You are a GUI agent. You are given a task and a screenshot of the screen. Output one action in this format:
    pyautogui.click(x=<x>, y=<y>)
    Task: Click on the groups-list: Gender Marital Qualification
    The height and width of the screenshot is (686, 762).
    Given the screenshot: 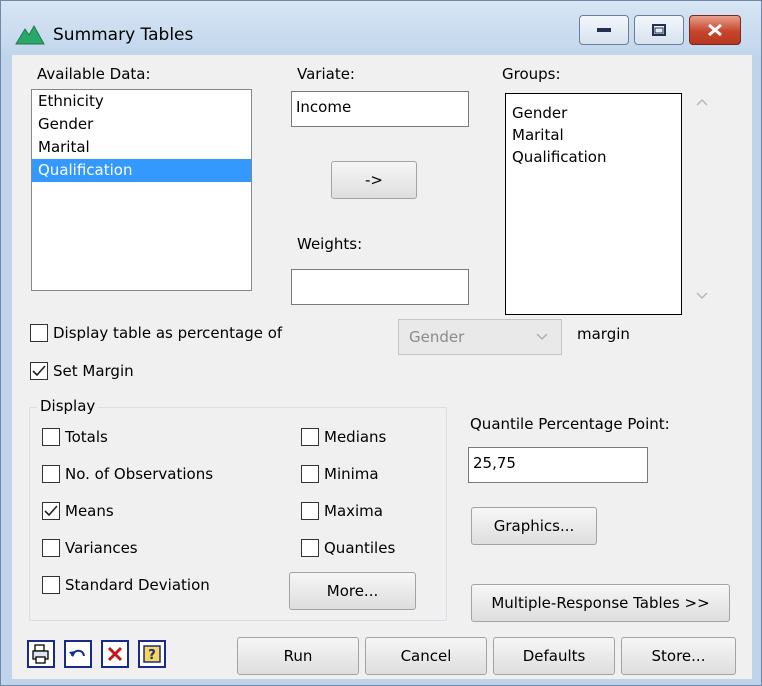 What is the action you would take?
    pyautogui.click(x=593, y=204)
    